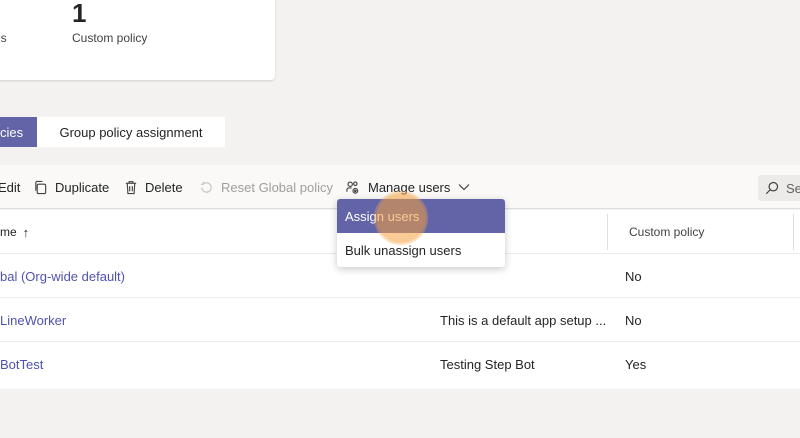  Describe the element at coordinates (82, 187) in the screenshot. I see `duplicate-button-label: Duplicate` at that location.